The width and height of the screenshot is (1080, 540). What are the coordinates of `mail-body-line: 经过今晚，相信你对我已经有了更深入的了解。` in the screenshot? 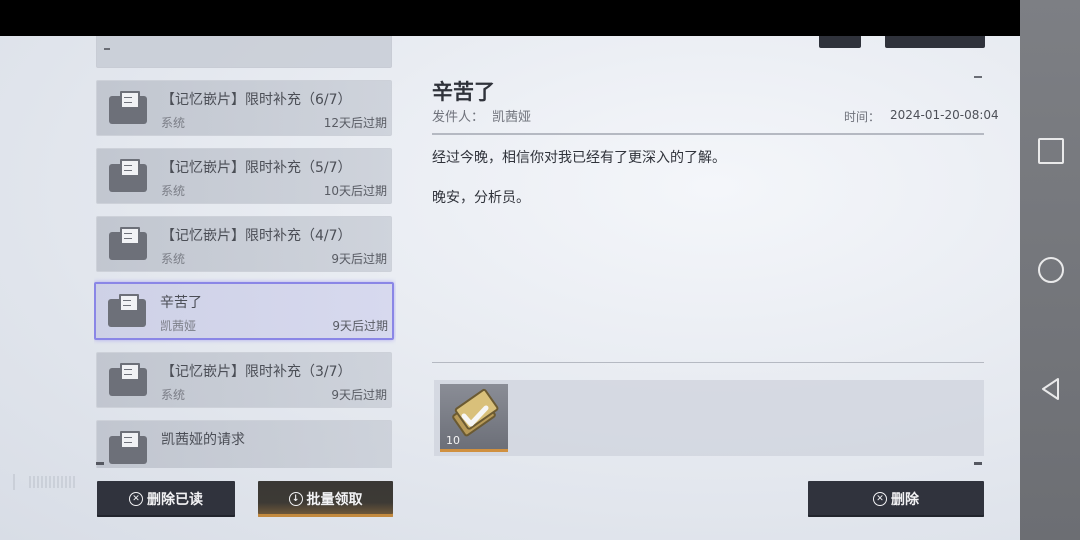 It's located at (579, 158).